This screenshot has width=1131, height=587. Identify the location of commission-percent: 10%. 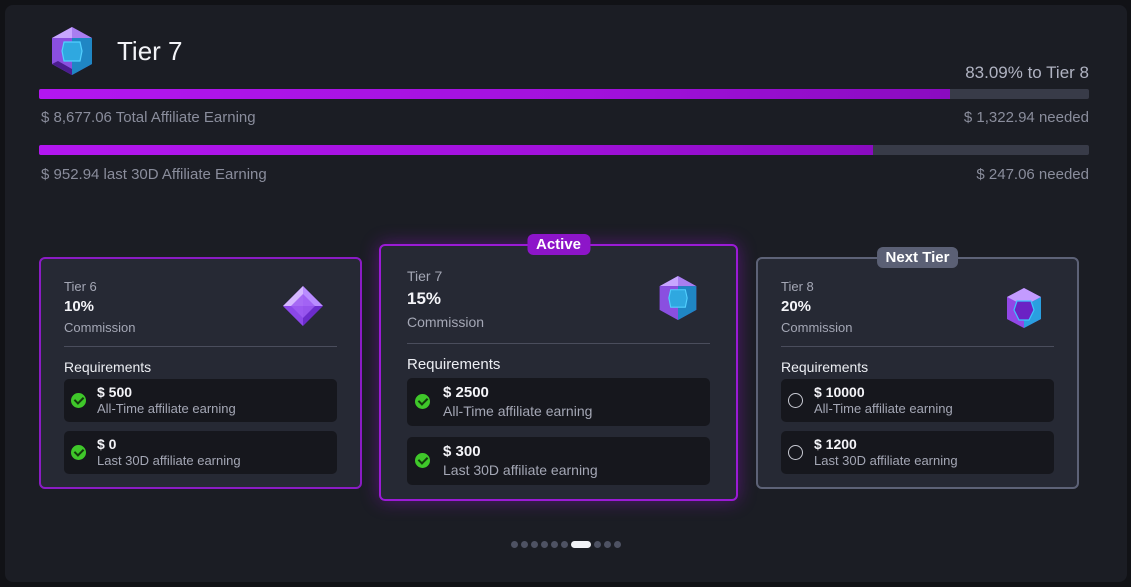
(79, 306).